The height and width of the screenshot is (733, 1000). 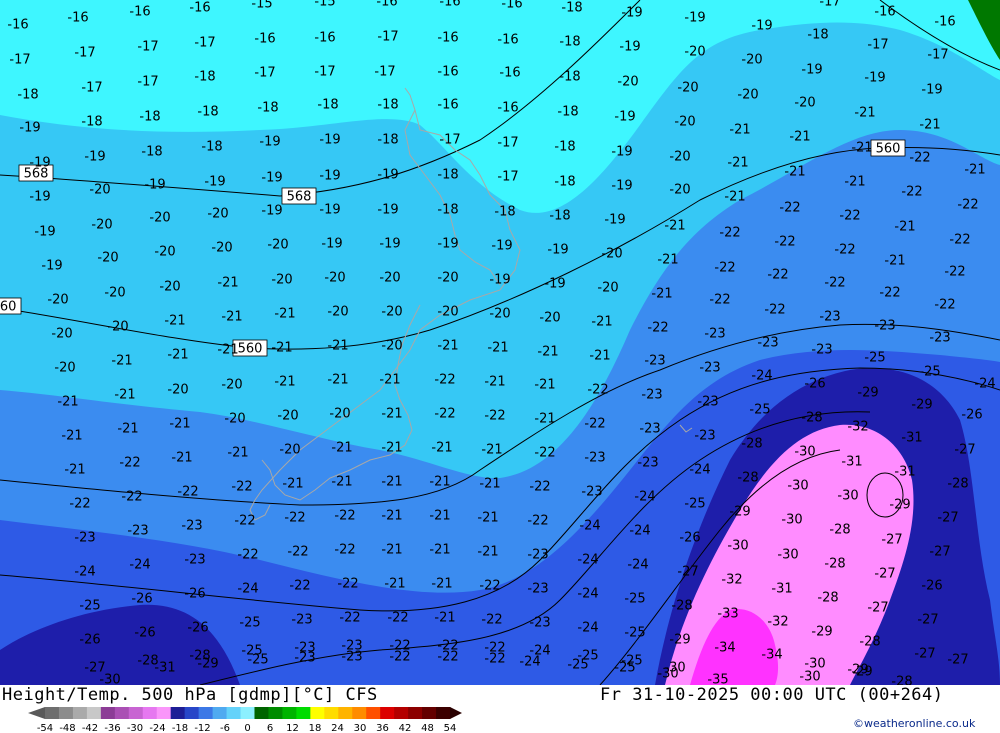 What do you see at coordinates (777, 622) in the screenshot?
I see `temp-label: -32` at bounding box center [777, 622].